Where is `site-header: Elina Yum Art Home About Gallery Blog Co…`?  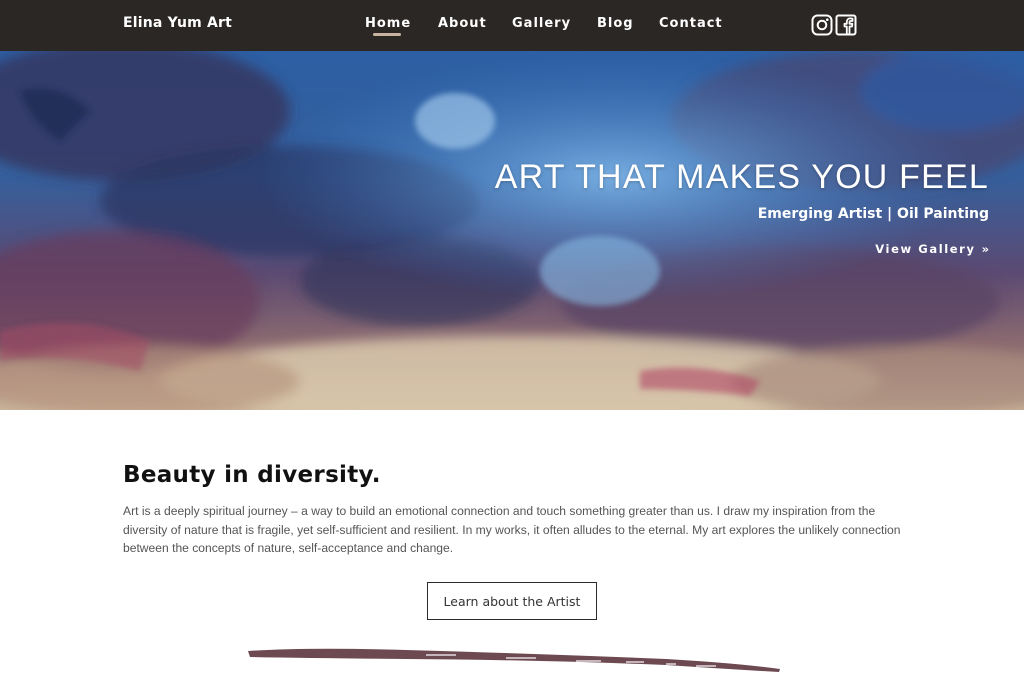
site-header: Elina Yum Art Home About Gallery Blog Co… is located at coordinates (512, 25).